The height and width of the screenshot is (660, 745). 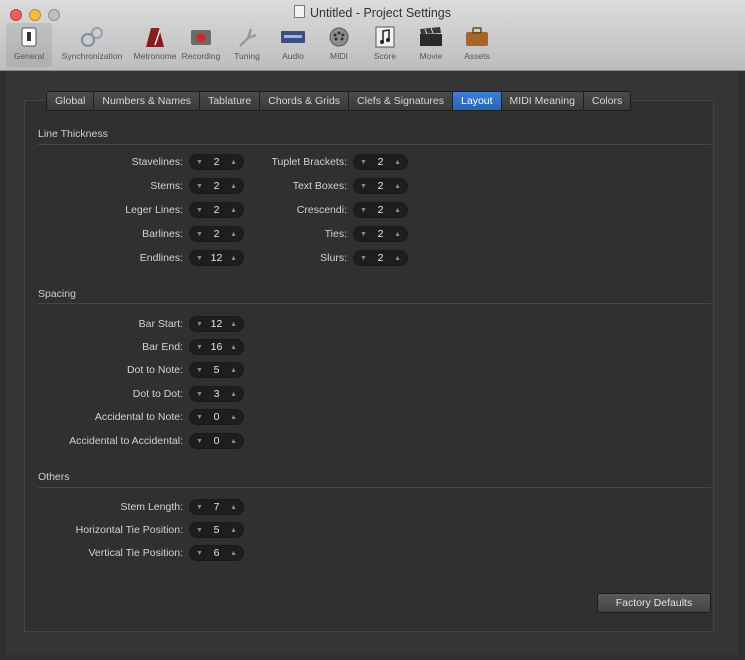 What do you see at coordinates (126, 441) in the screenshot?
I see `setting-label: Accidental to Accidental:` at bounding box center [126, 441].